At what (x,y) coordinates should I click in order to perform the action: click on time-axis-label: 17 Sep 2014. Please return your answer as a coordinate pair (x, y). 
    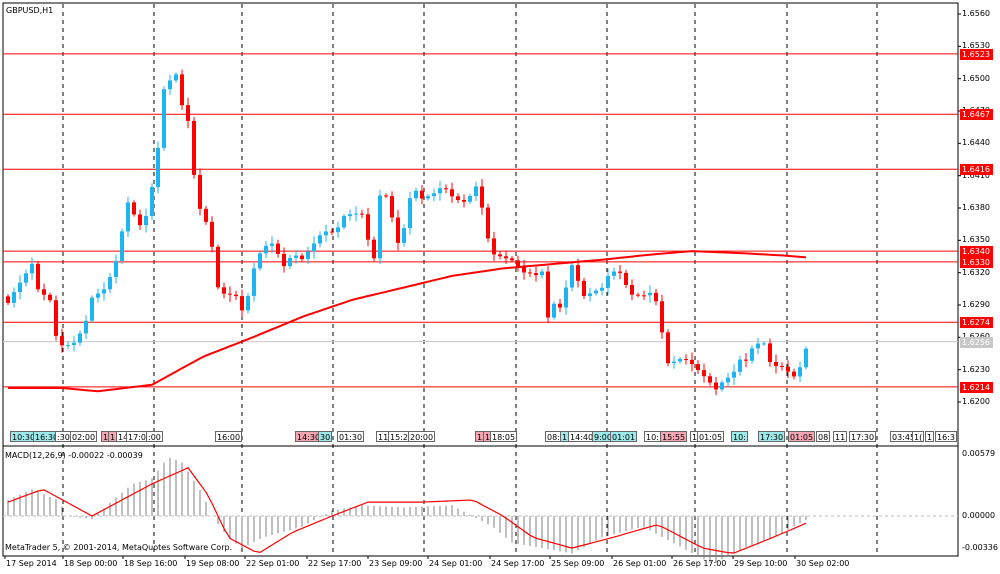
    Looking at the image, I should click on (31, 563).